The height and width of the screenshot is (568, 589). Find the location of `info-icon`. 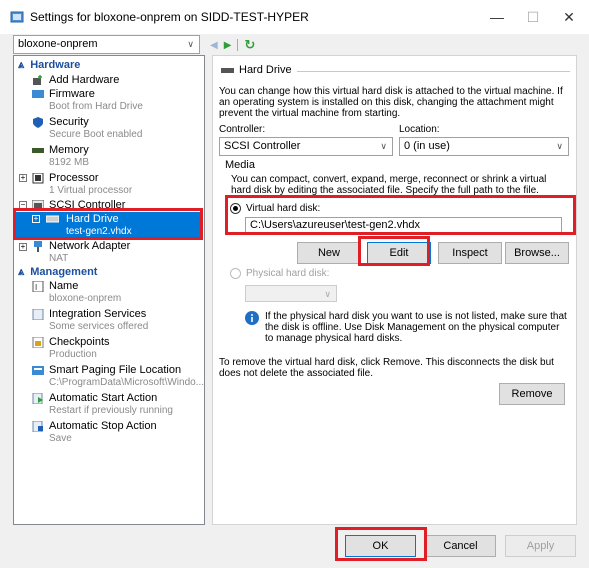

info-icon is located at coordinates (252, 318).